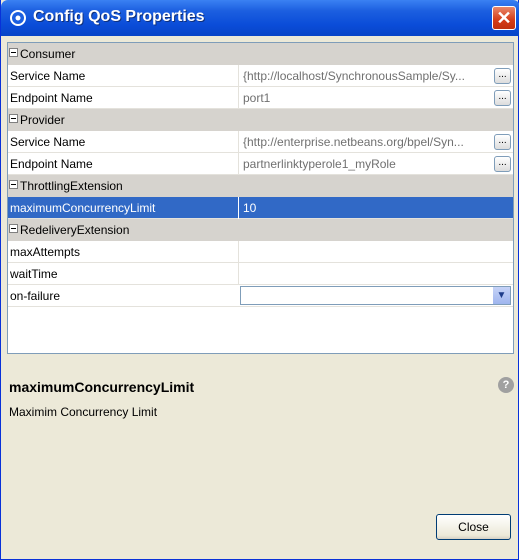  Describe the element at coordinates (260, 18) in the screenshot. I see `title-bar: Config QoS Properties ✕` at that location.